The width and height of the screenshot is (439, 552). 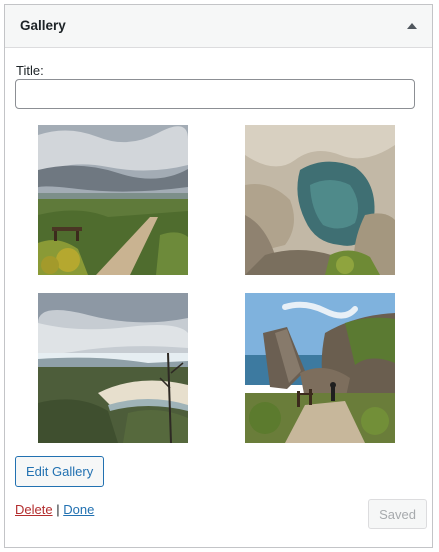 What do you see at coordinates (215, 94) in the screenshot?
I see `title-input` at bounding box center [215, 94].